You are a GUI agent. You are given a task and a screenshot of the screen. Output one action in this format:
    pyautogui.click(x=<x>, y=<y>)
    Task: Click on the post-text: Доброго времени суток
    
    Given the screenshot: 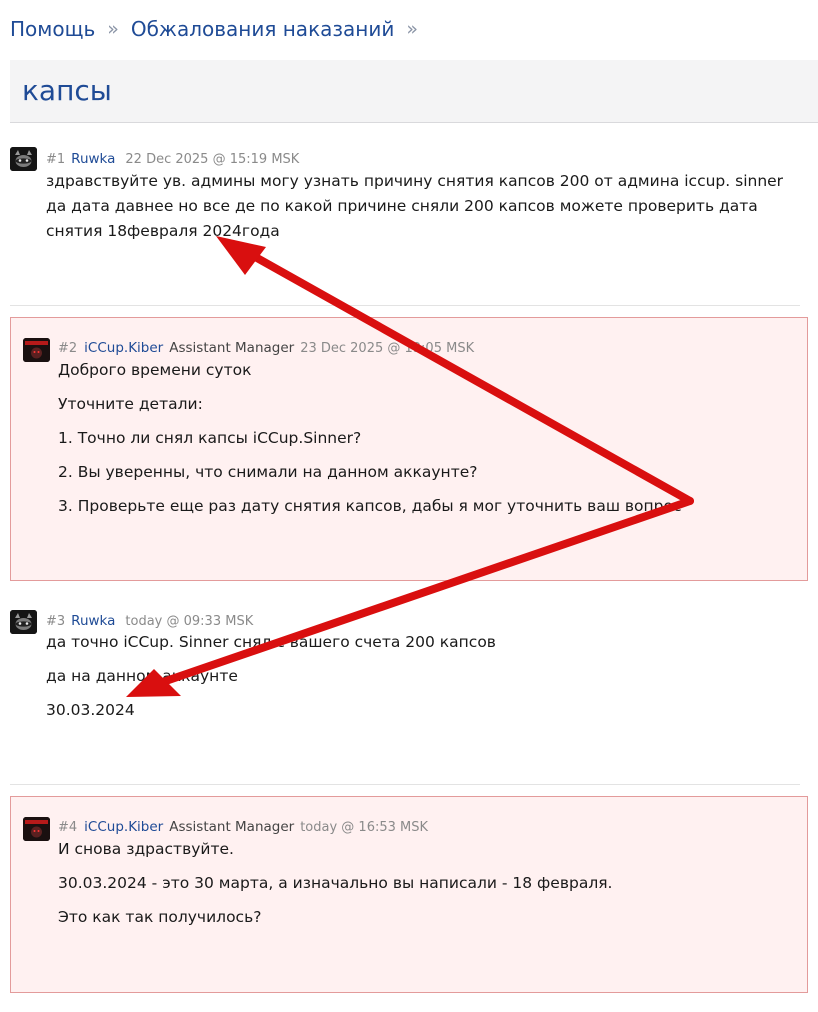 What is the action you would take?
    pyautogui.click(x=155, y=370)
    